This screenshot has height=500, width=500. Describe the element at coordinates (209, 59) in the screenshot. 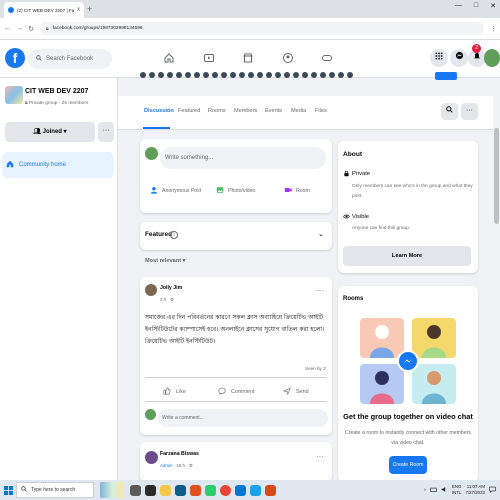

I see `watch-nav-icon` at that location.